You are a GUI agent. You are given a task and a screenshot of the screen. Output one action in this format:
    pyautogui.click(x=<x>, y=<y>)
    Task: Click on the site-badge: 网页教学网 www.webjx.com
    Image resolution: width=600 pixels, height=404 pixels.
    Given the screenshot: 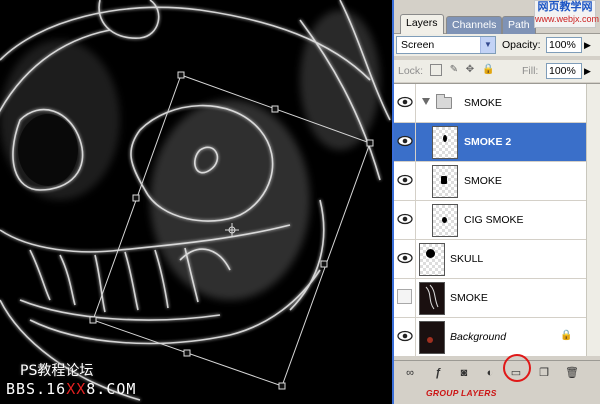 What is the action you would take?
    pyautogui.click(x=567, y=14)
    